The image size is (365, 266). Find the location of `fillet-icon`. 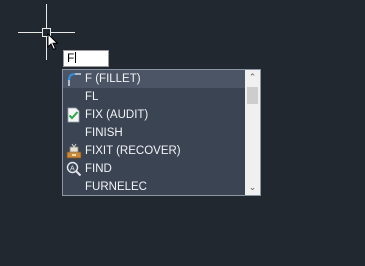

fillet-icon is located at coordinates (74, 79).